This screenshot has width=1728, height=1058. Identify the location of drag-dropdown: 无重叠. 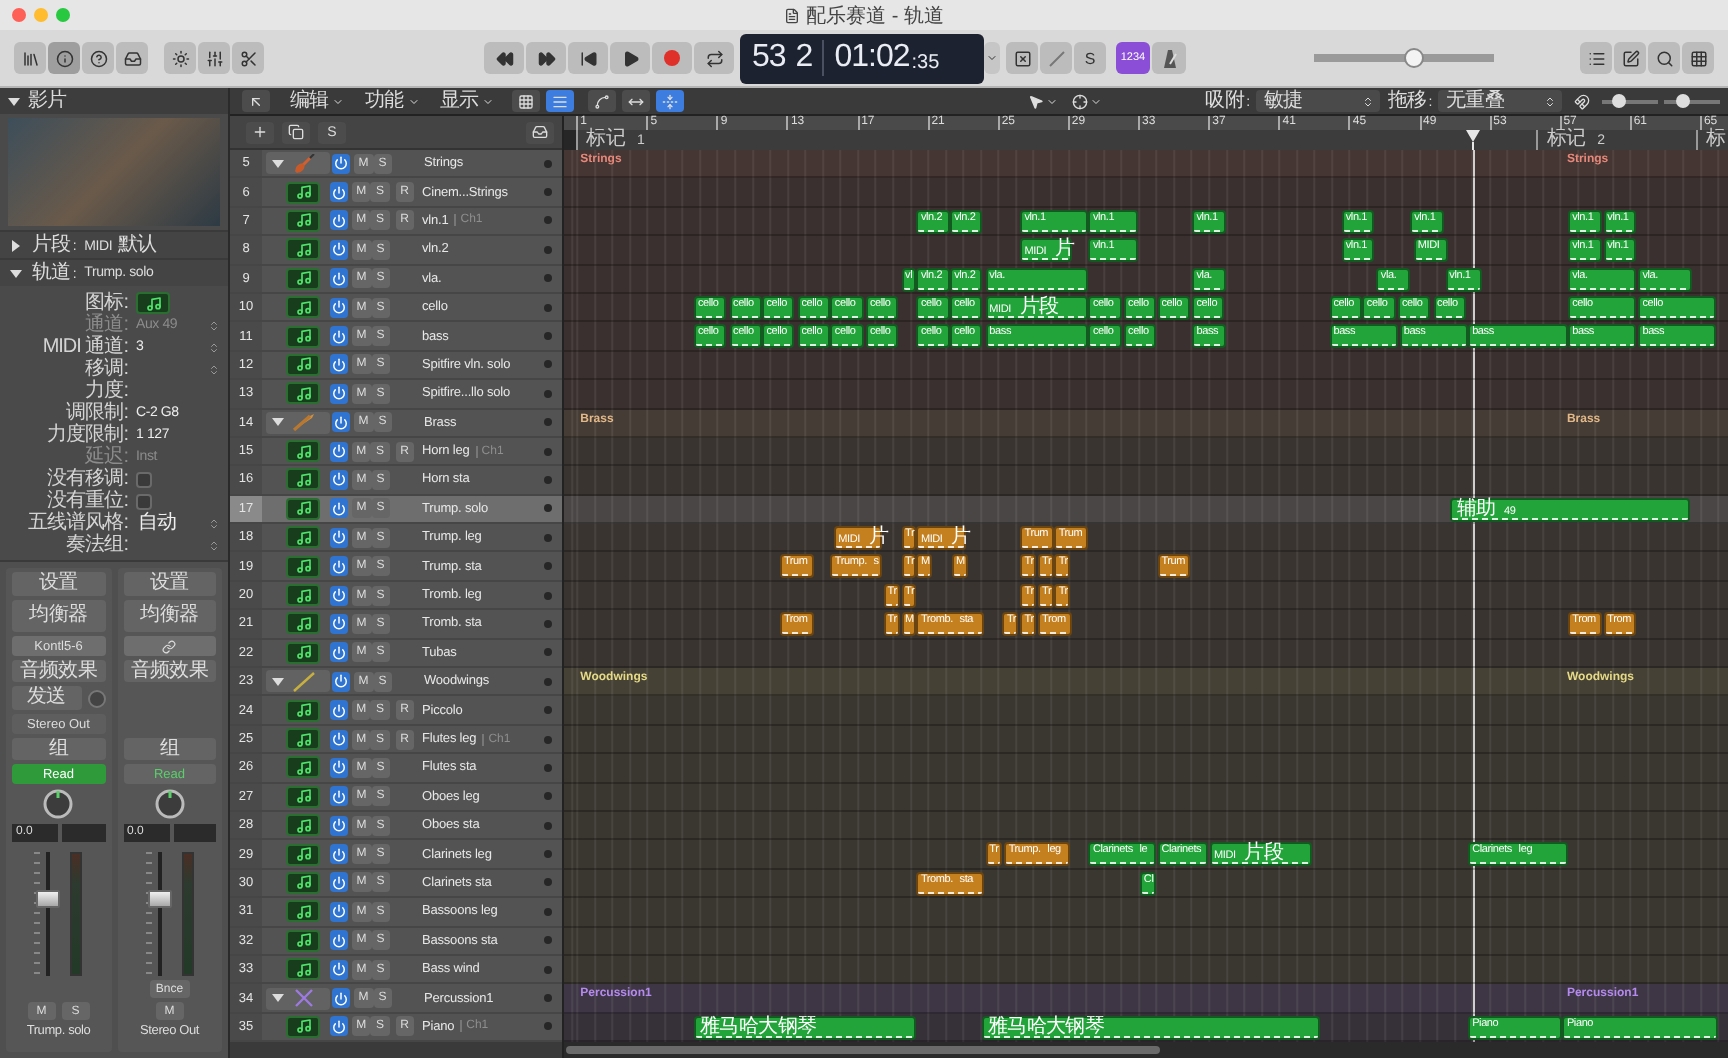
(1500, 101).